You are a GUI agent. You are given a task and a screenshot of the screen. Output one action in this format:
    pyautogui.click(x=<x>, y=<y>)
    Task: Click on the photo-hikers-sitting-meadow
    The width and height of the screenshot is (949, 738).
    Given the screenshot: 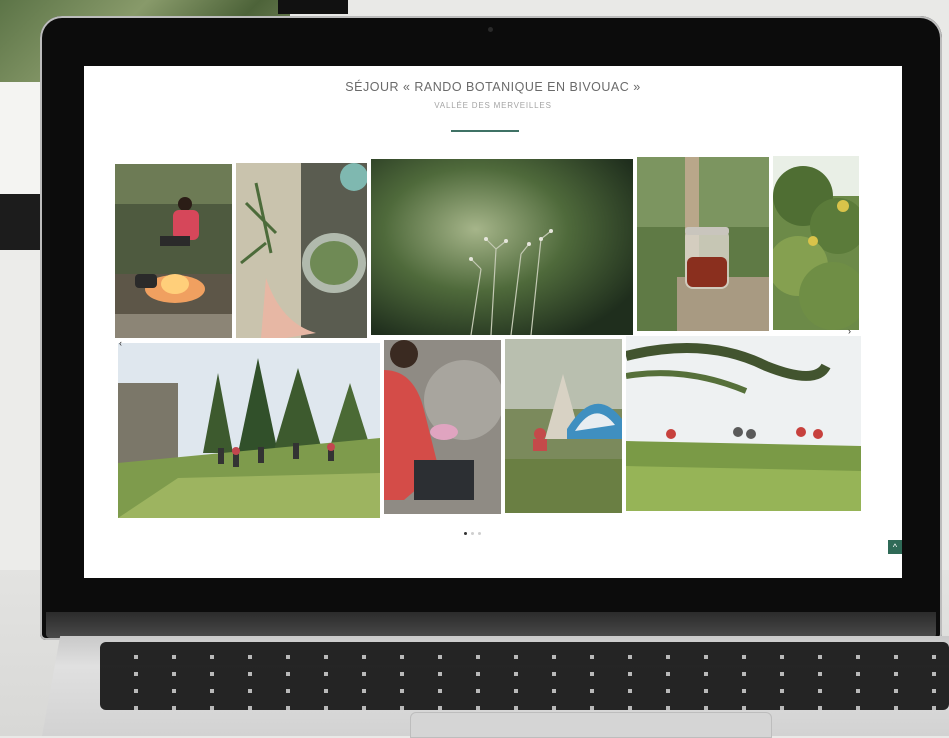 What is the action you would take?
    pyautogui.click(x=743, y=423)
    